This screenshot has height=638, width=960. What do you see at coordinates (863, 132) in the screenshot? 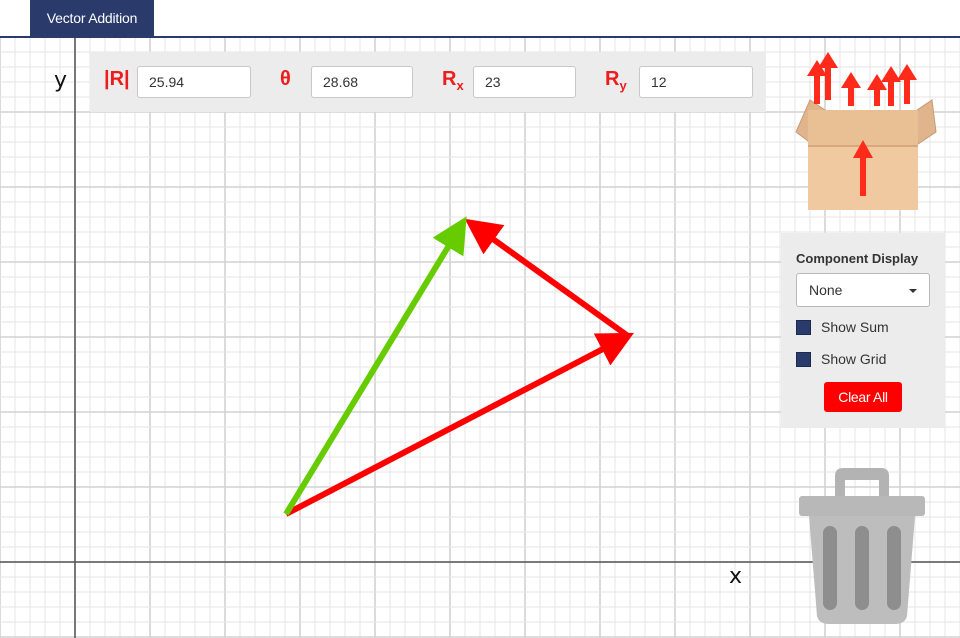
I see `box-of-vectors-icon` at bounding box center [863, 132].